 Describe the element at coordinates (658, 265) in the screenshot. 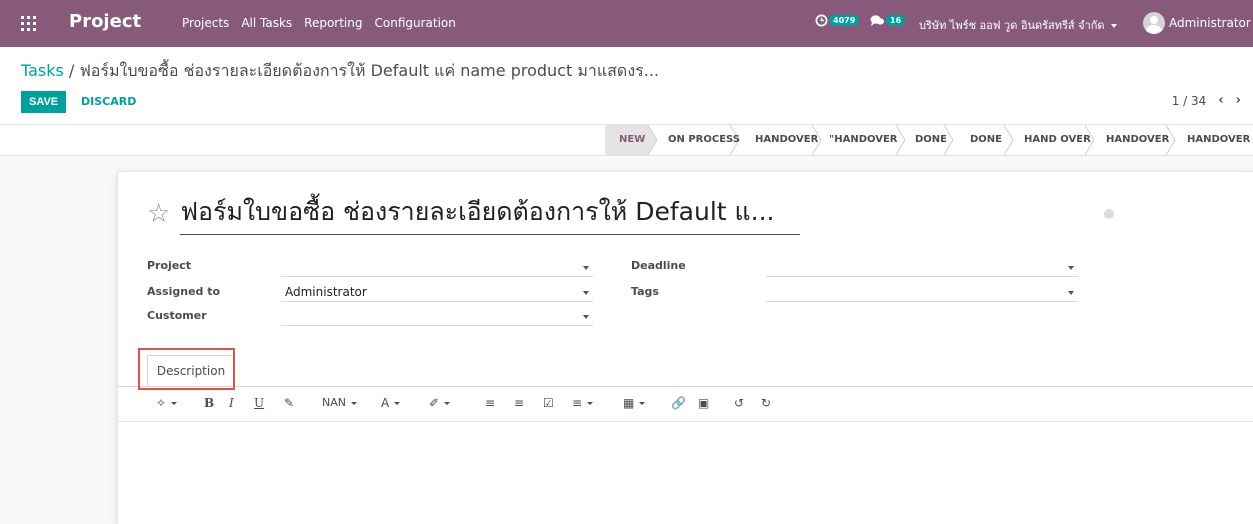

I see `deadline-label: Deadline` at that location.